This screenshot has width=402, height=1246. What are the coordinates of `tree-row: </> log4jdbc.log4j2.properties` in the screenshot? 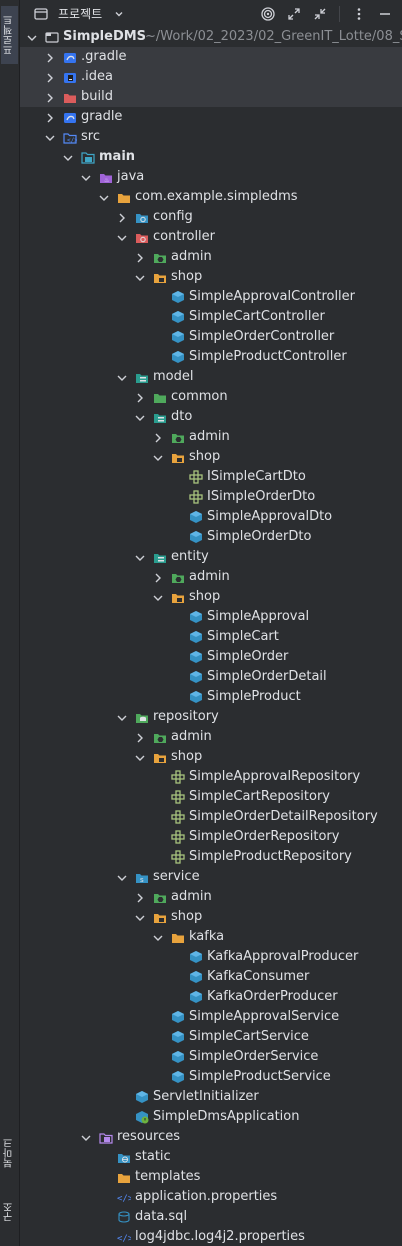 It's located at (211, 1236).